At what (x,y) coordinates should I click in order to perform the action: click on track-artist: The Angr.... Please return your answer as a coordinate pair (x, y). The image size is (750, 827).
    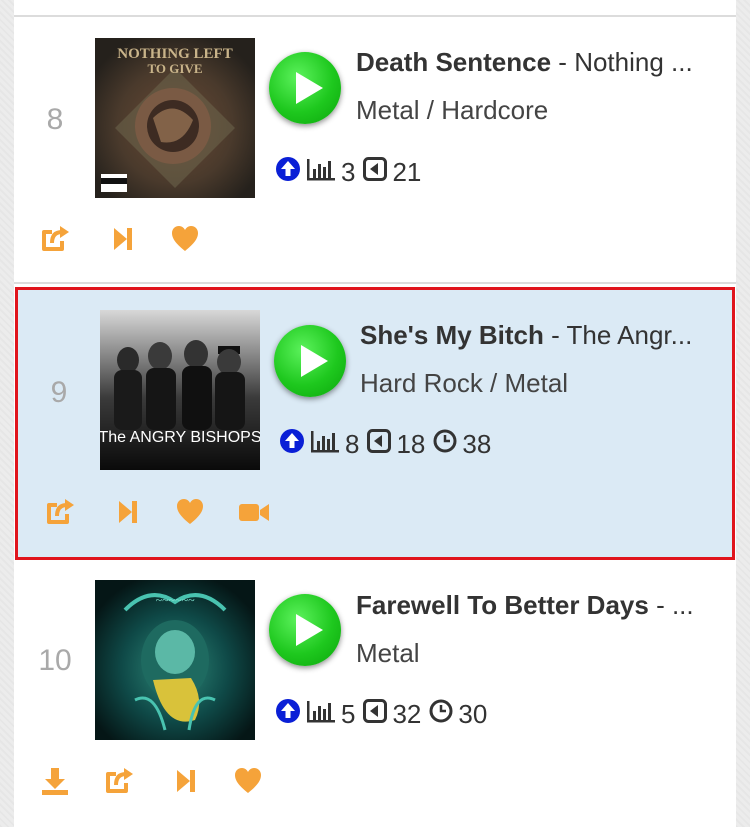
    Looking at the image, I should click on (630, 335).